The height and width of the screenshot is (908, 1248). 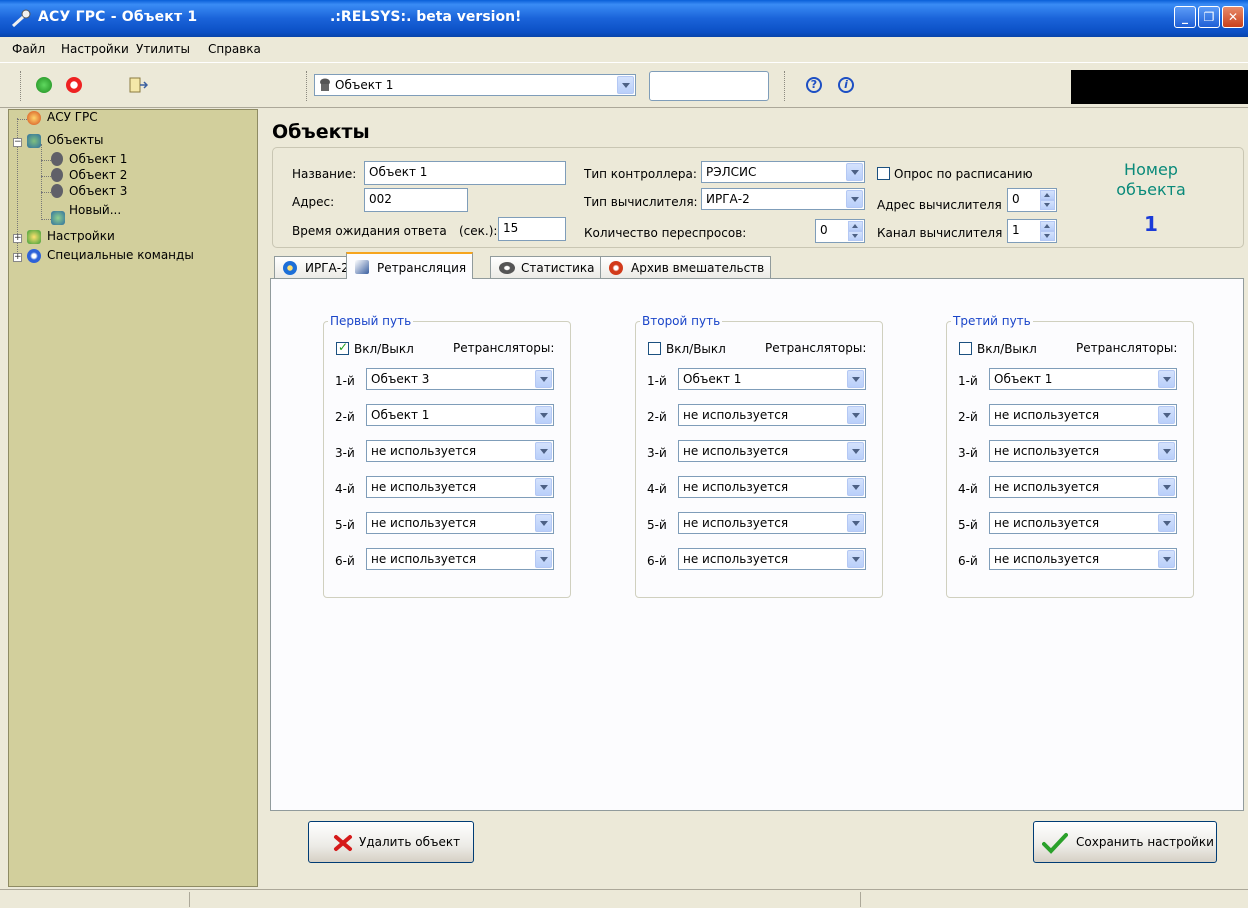 What do you see at coordinates (532, 229) in the screenshot?
I see `timeout-field: 15` at bounding box center [532, 229].